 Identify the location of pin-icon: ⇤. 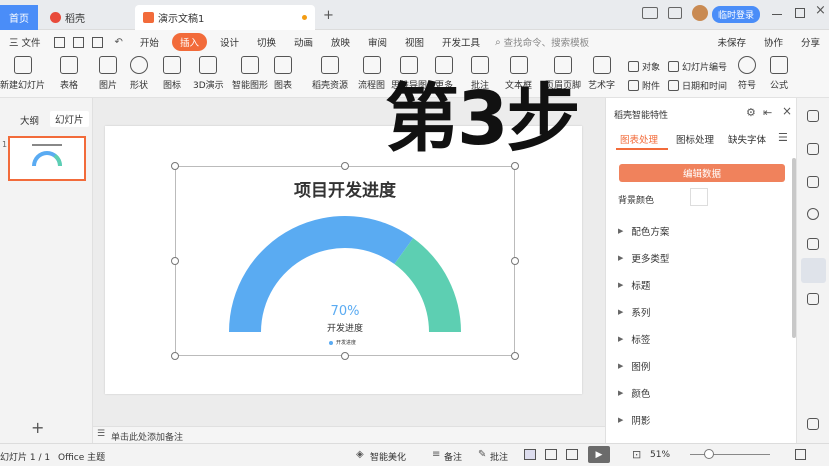
(767, 112).